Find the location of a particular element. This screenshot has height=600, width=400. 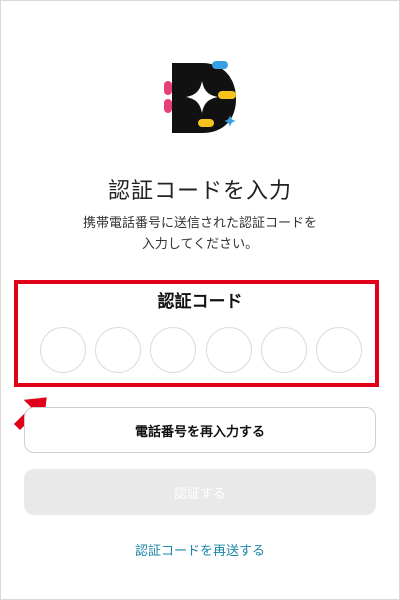

instruction-line-1: 携帯電話番号に送信された認証コードを is located at coordinates (199, 223).